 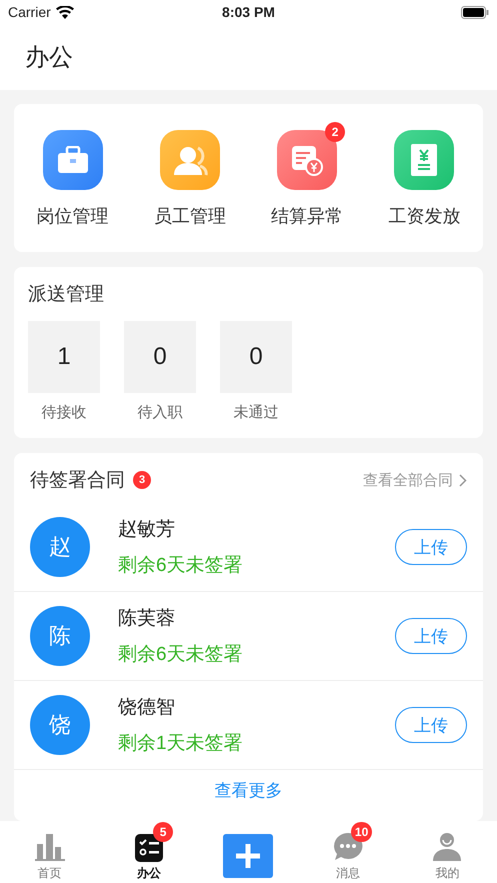 What do you see at coordinates (248, 12) in the screenshot?
I see `clock-time: 8:03 PM` at bounding box center [248, 12].